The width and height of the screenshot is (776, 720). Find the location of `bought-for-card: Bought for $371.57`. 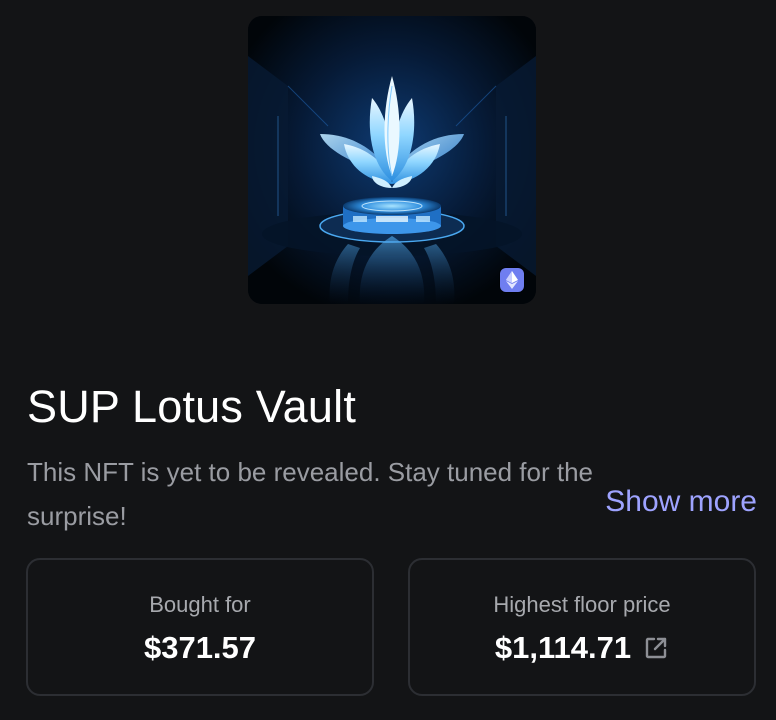

bought-for-card: Bought for $371.57 is located at coordinates (200, 627).